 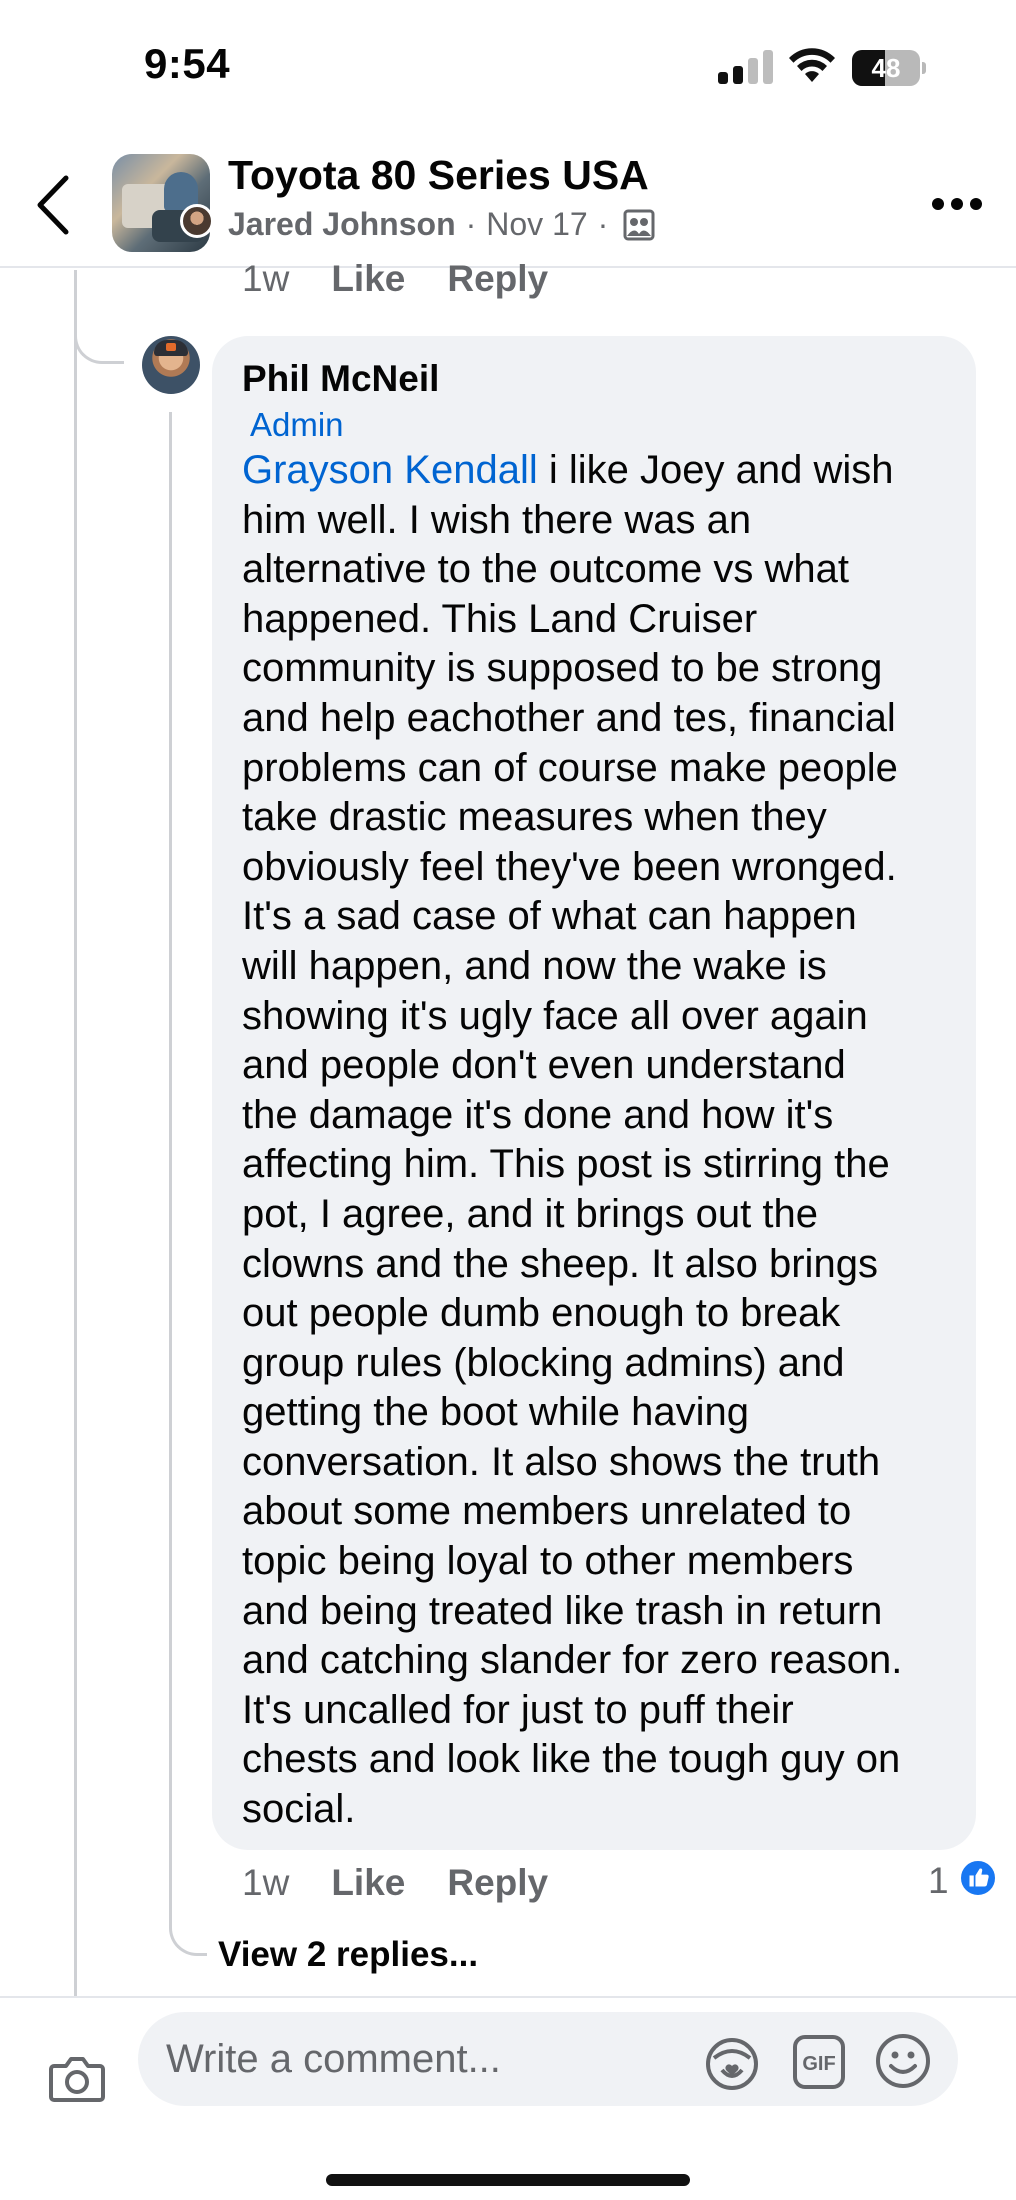 I want to click on home-indicator, so click(x=508, y=2180).